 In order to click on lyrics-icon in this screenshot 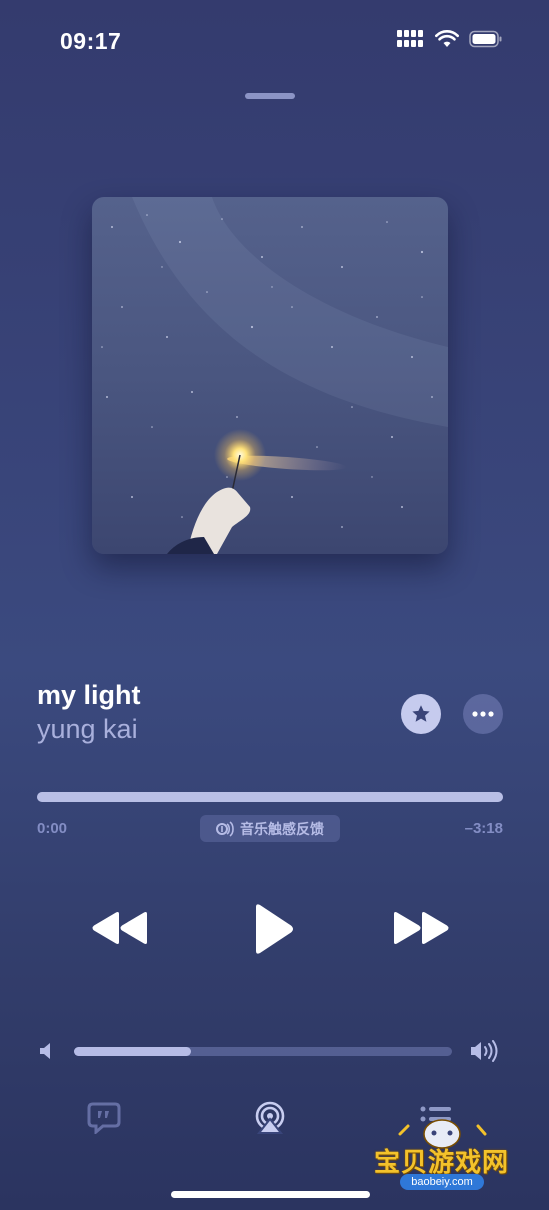, I will do `click(104, 1119)`.